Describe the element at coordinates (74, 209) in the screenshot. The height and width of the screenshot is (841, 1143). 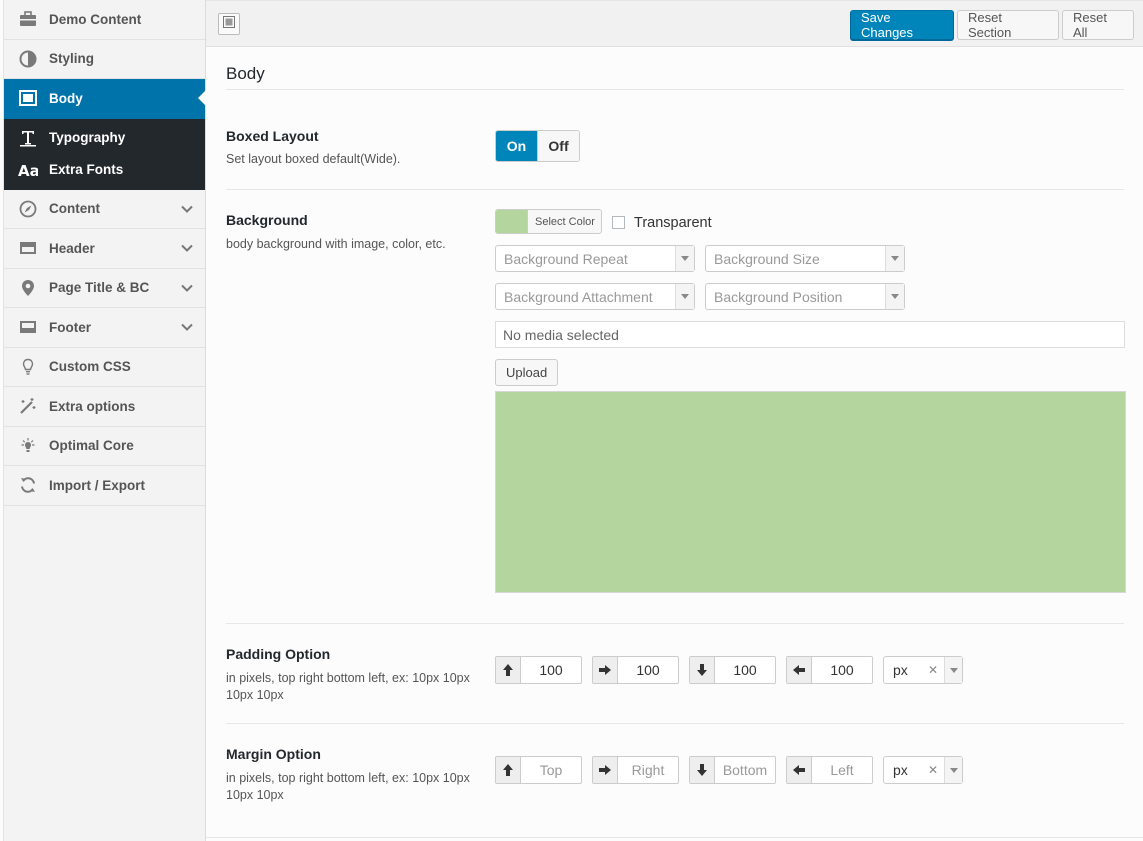
I see `sidebar-item-label: Content` at that location.